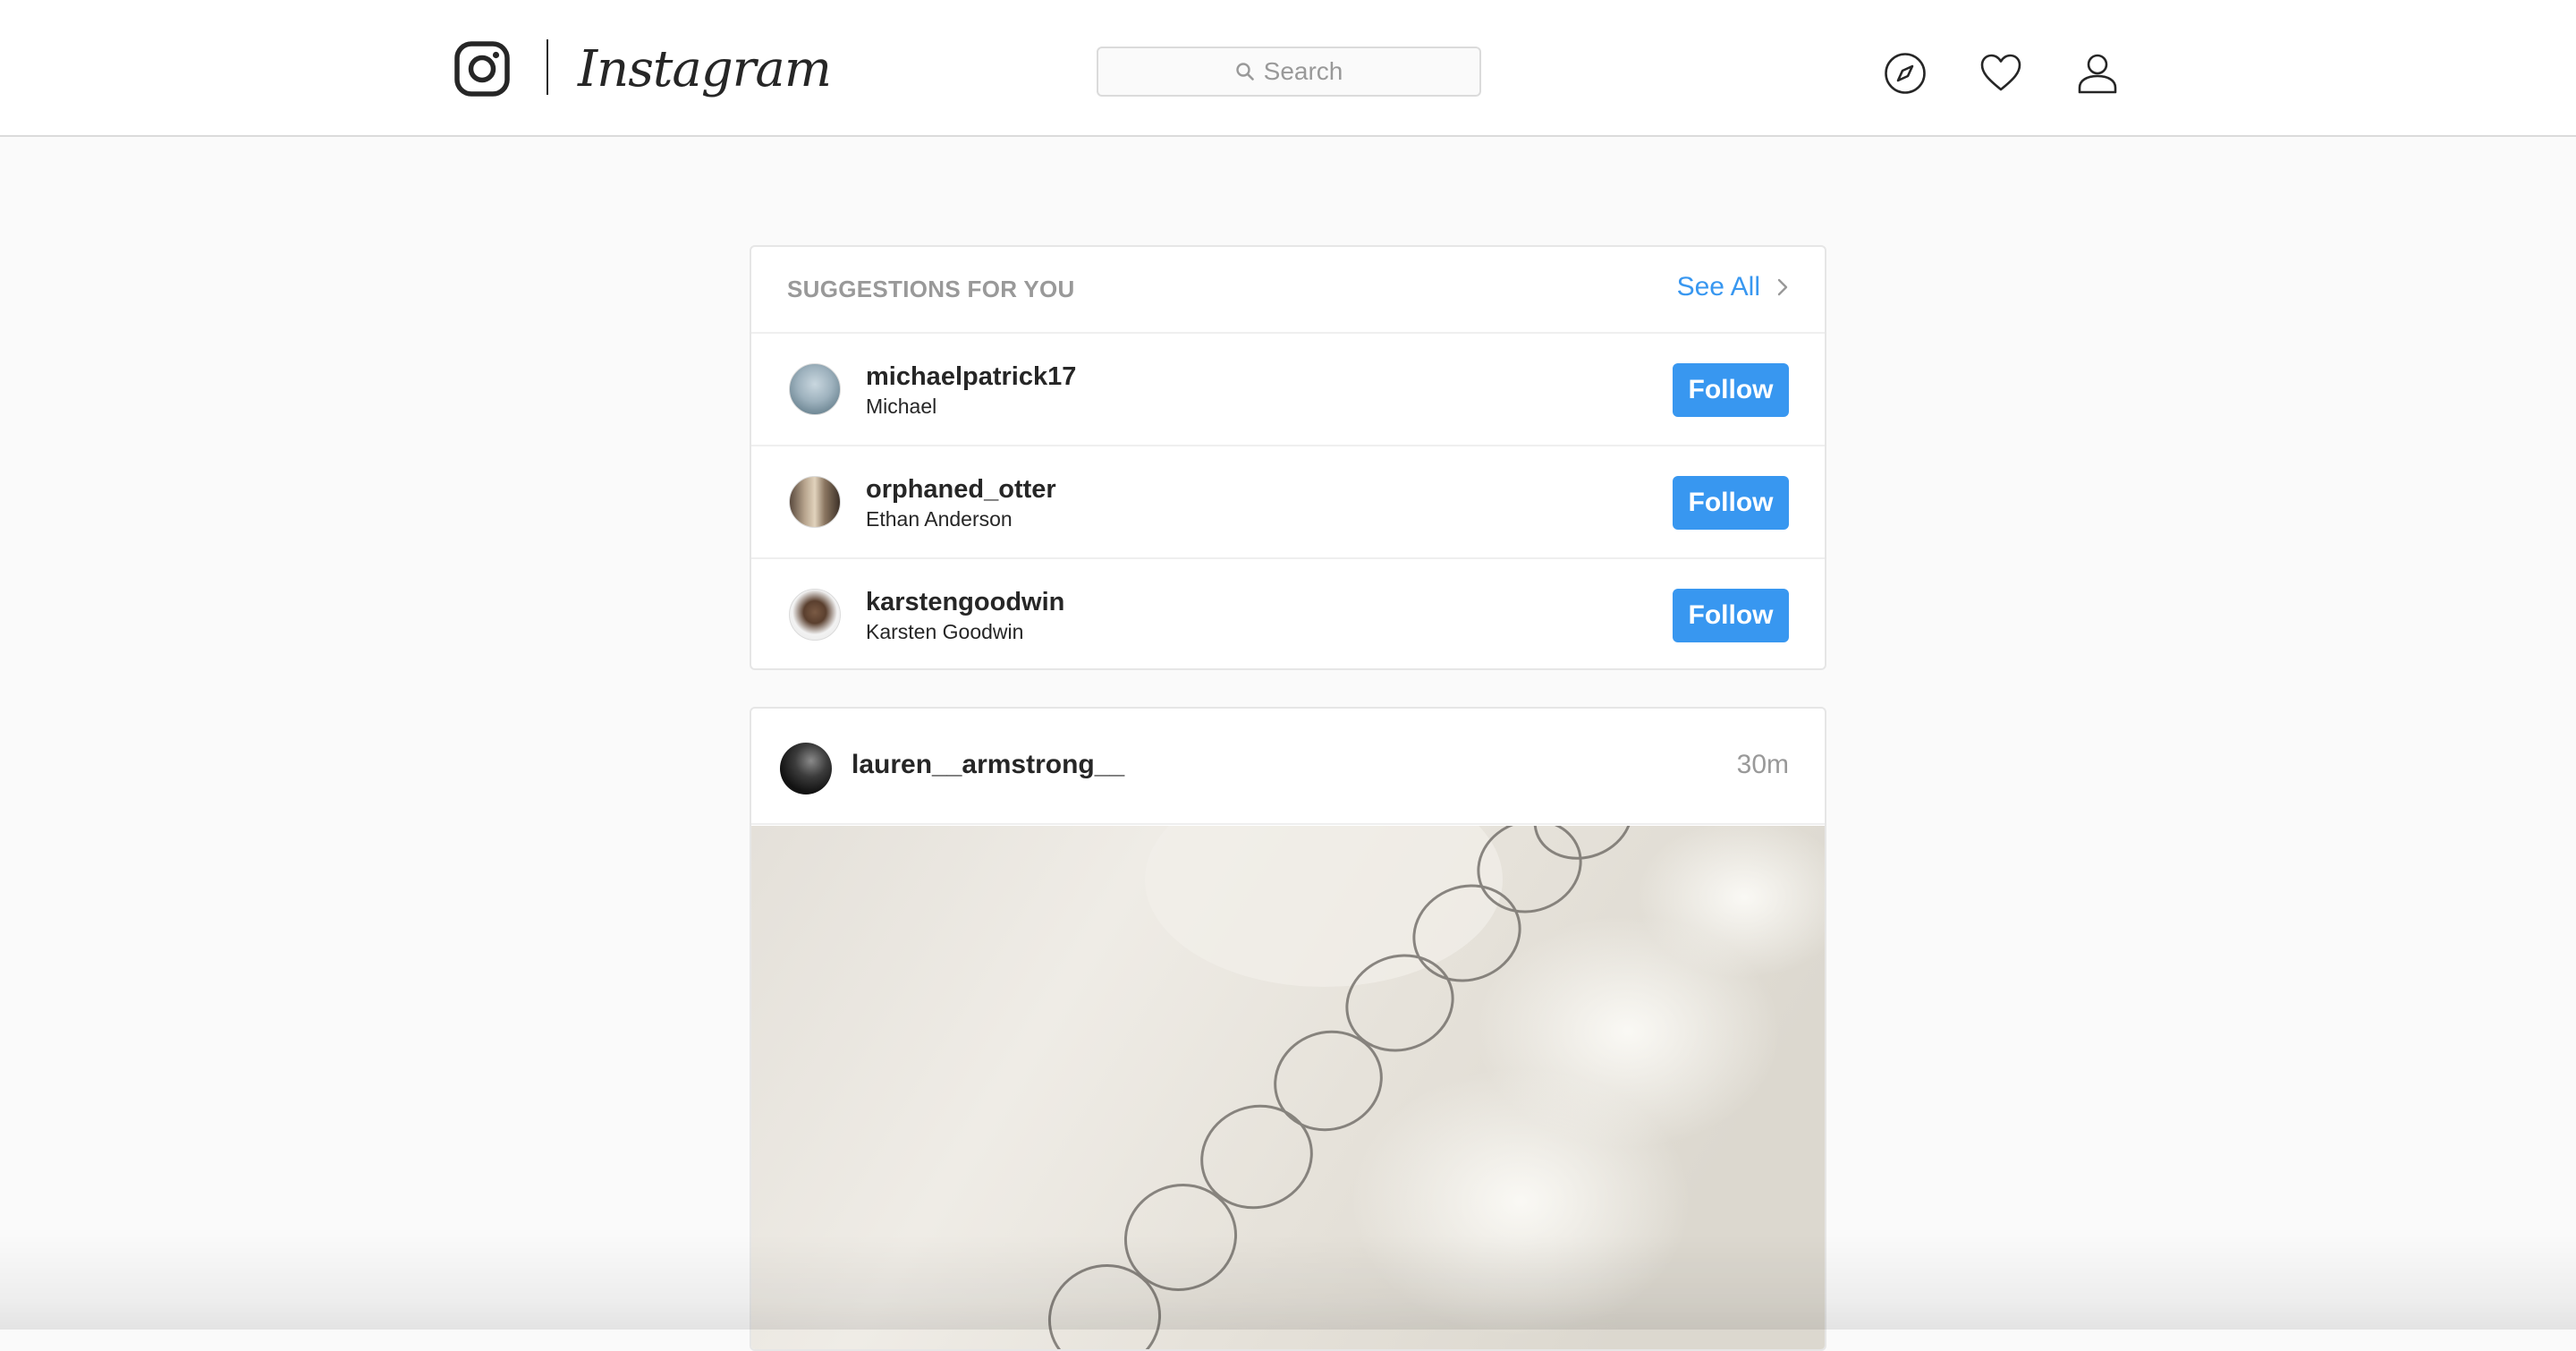 The height and width of the screenshot is (1351, 2576). What do you see at coordinates (1288, 767) in the screenshot?
I see `post-header: lauren__armstrong__ 30m` at bounding box center [1288, 767].